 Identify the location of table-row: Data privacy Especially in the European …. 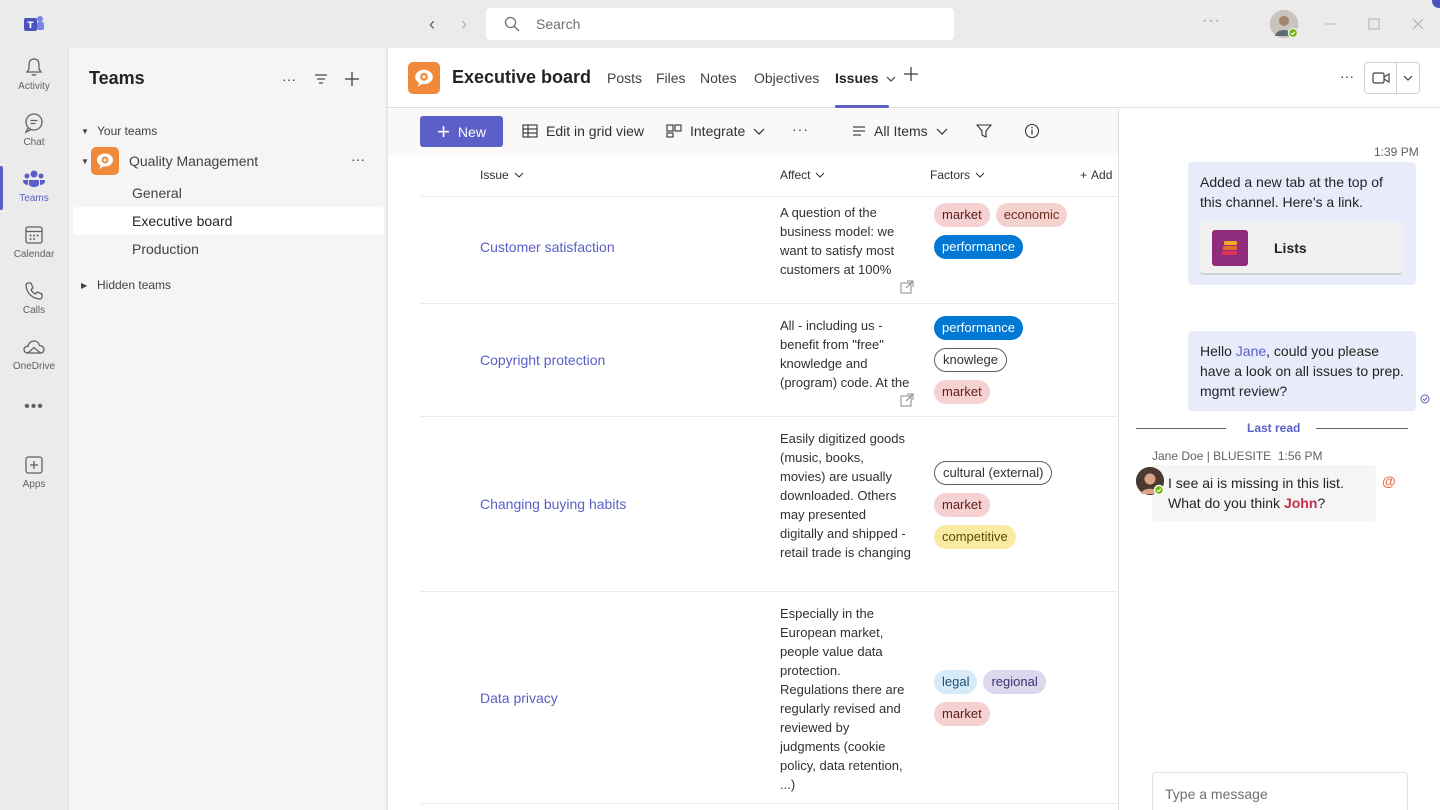
(769, 698).